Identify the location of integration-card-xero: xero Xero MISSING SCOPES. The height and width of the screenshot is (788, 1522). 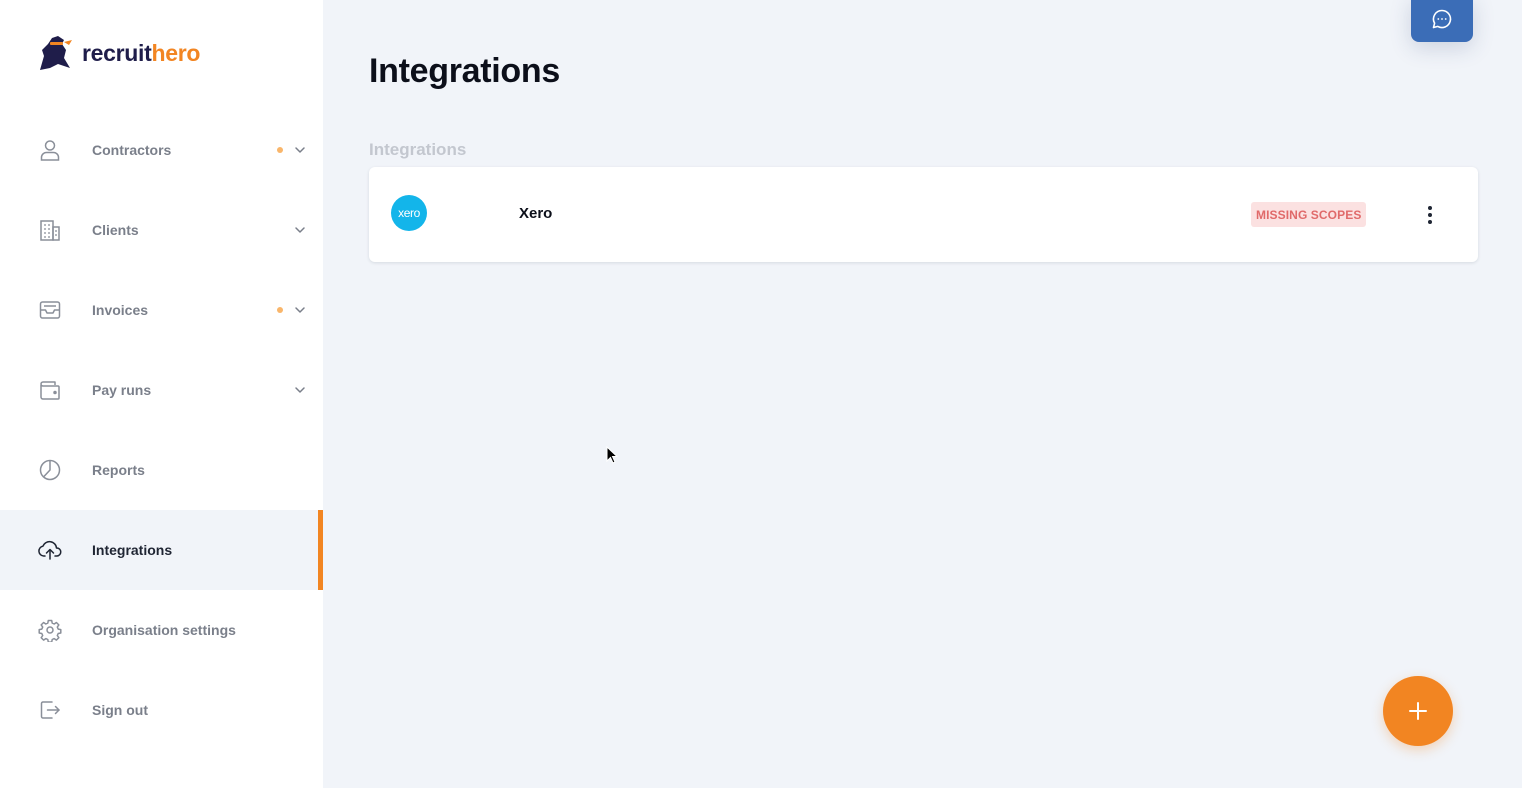
(923, 214).